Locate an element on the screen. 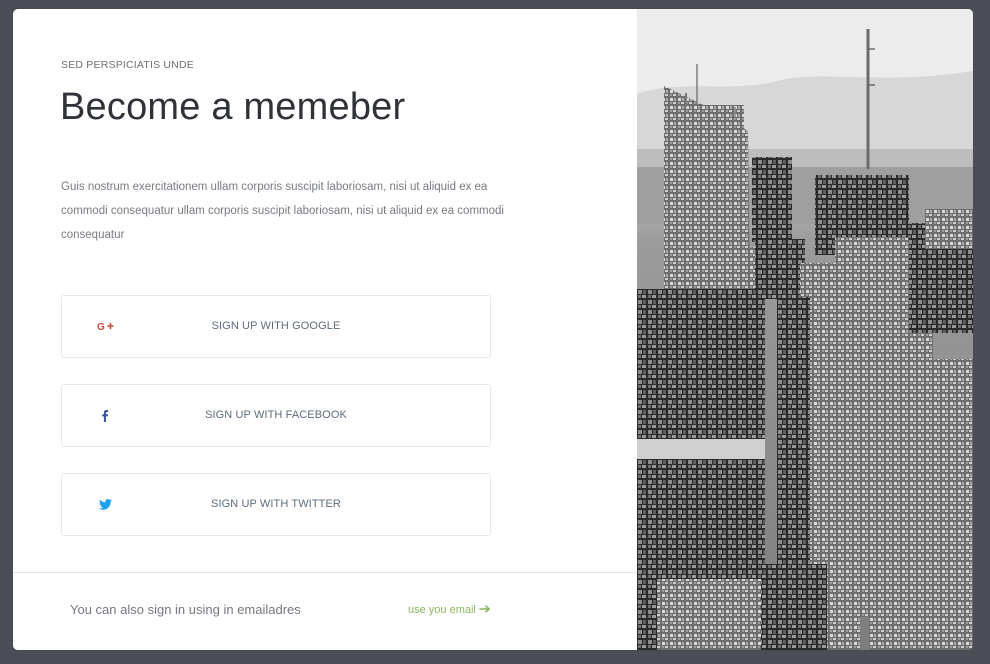 This screenshot has width=990, height=664. google-signup-button: G SIGN UP WITH GOOGLE is located at coordinates (276, 326).